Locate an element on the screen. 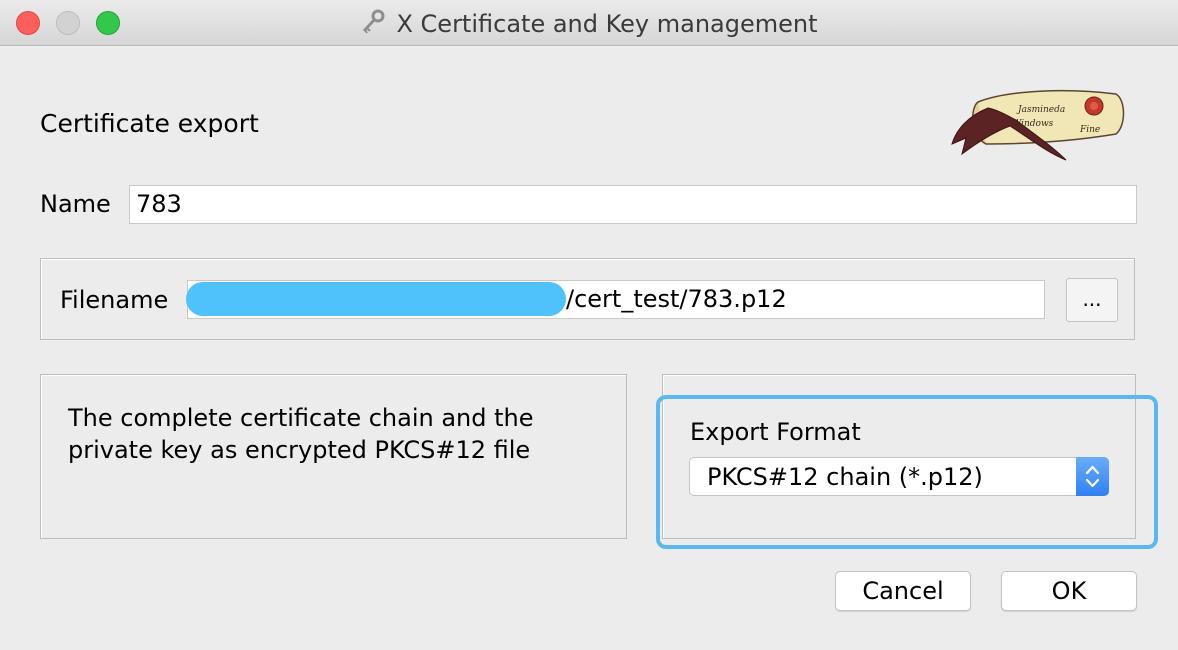 Image resolution: width=1178 pixels, height=650 pixels. export-format-select: PKCS#12 chain (*.p12) is located at coordinates (899, 476).